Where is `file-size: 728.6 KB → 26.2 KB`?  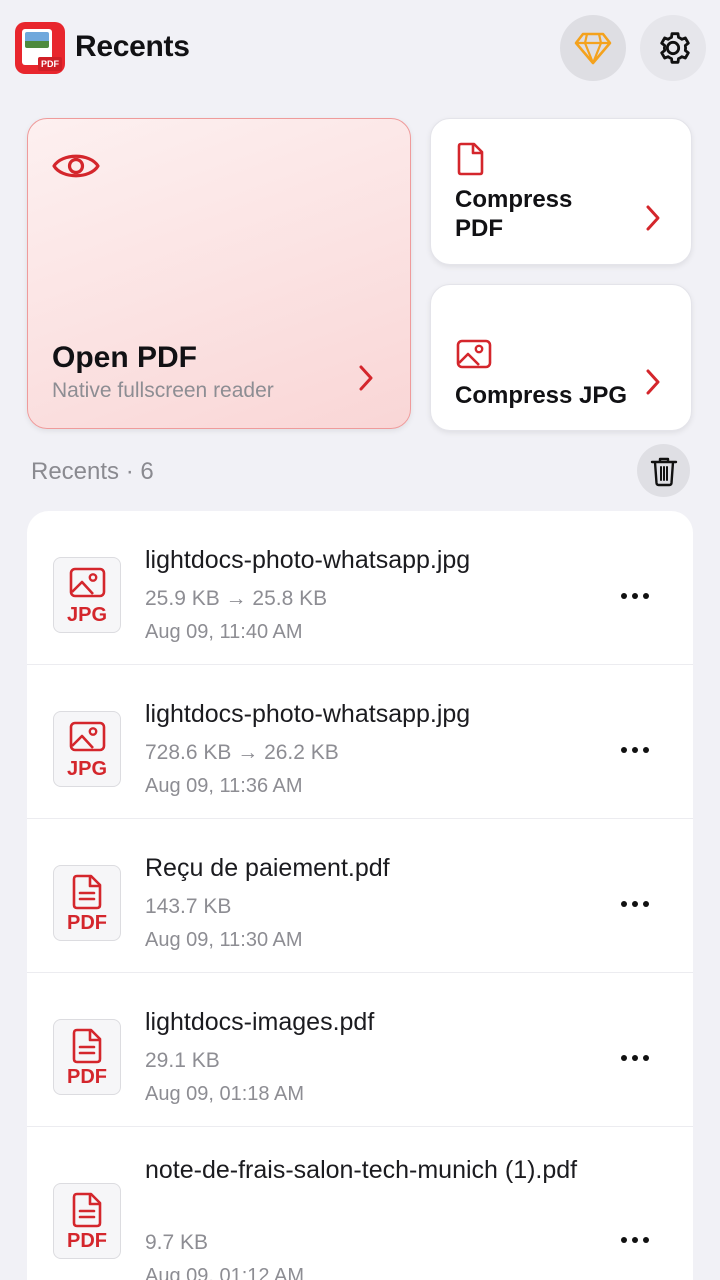
file-size: 728.6 KB → 26.2 KB is located at coordinates (242, 752).